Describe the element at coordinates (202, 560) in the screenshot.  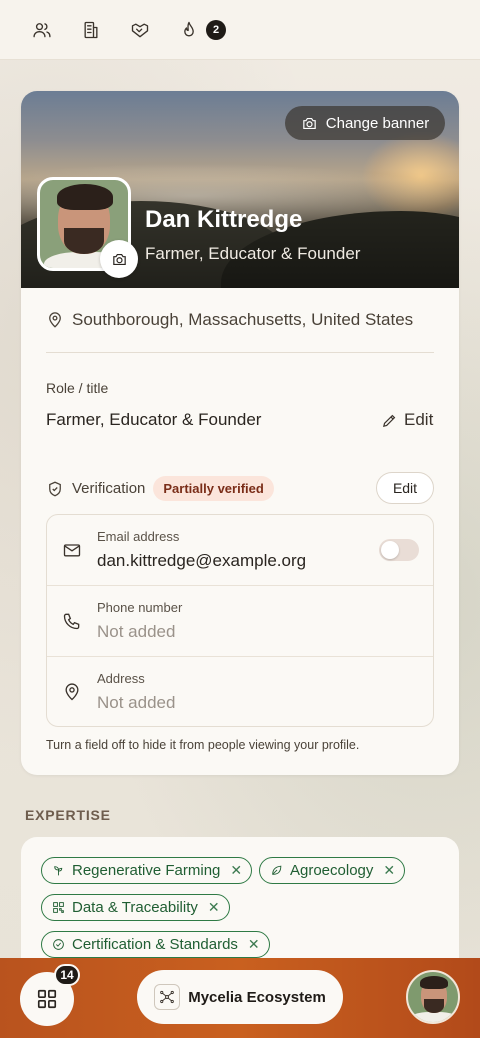
I see `field-value: dan.kittredge@example.org` at that location.